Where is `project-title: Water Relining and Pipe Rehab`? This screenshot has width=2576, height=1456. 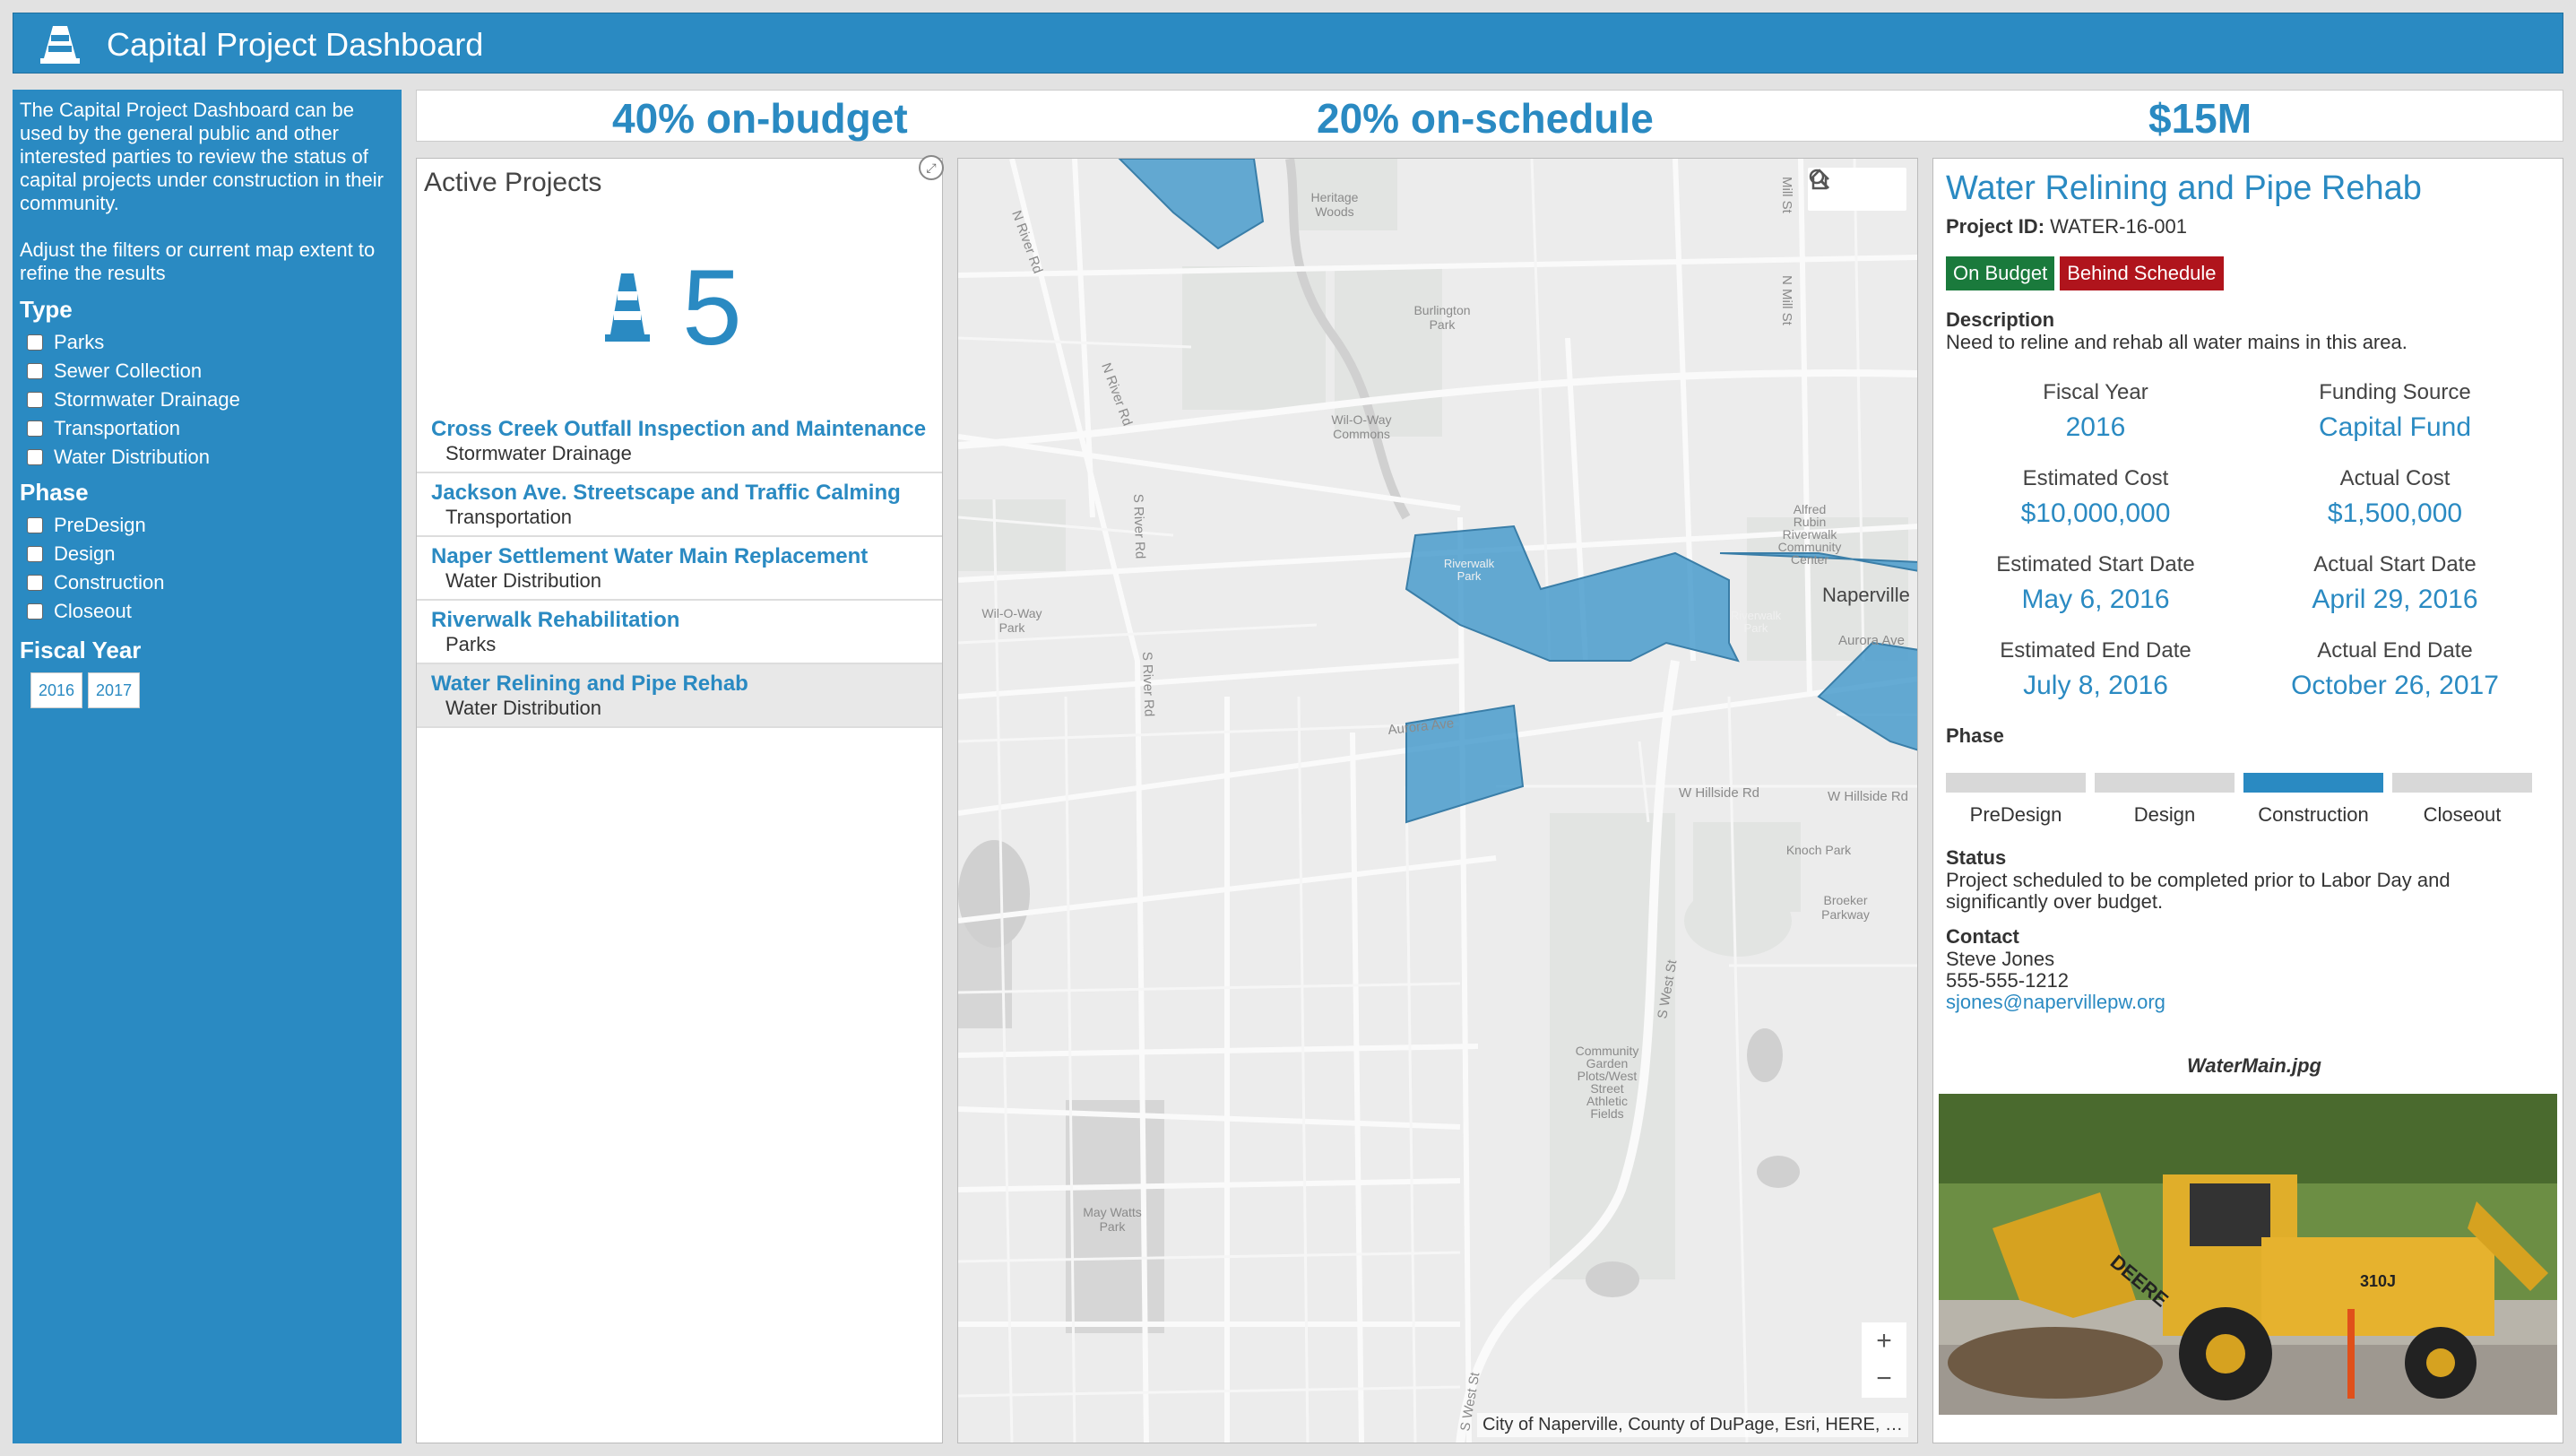
project-title: Water Relining and Pipe Rehab is located at coordinates (2184, 188).